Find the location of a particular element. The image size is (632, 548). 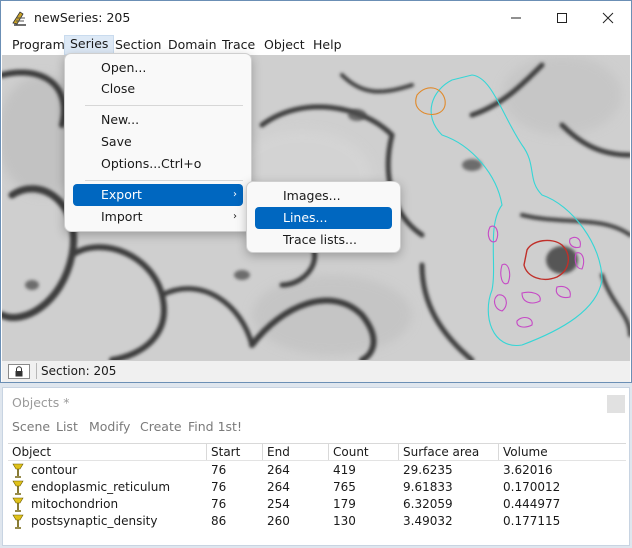

status-bar: Section: 205 is located at coordinates (316, 371).